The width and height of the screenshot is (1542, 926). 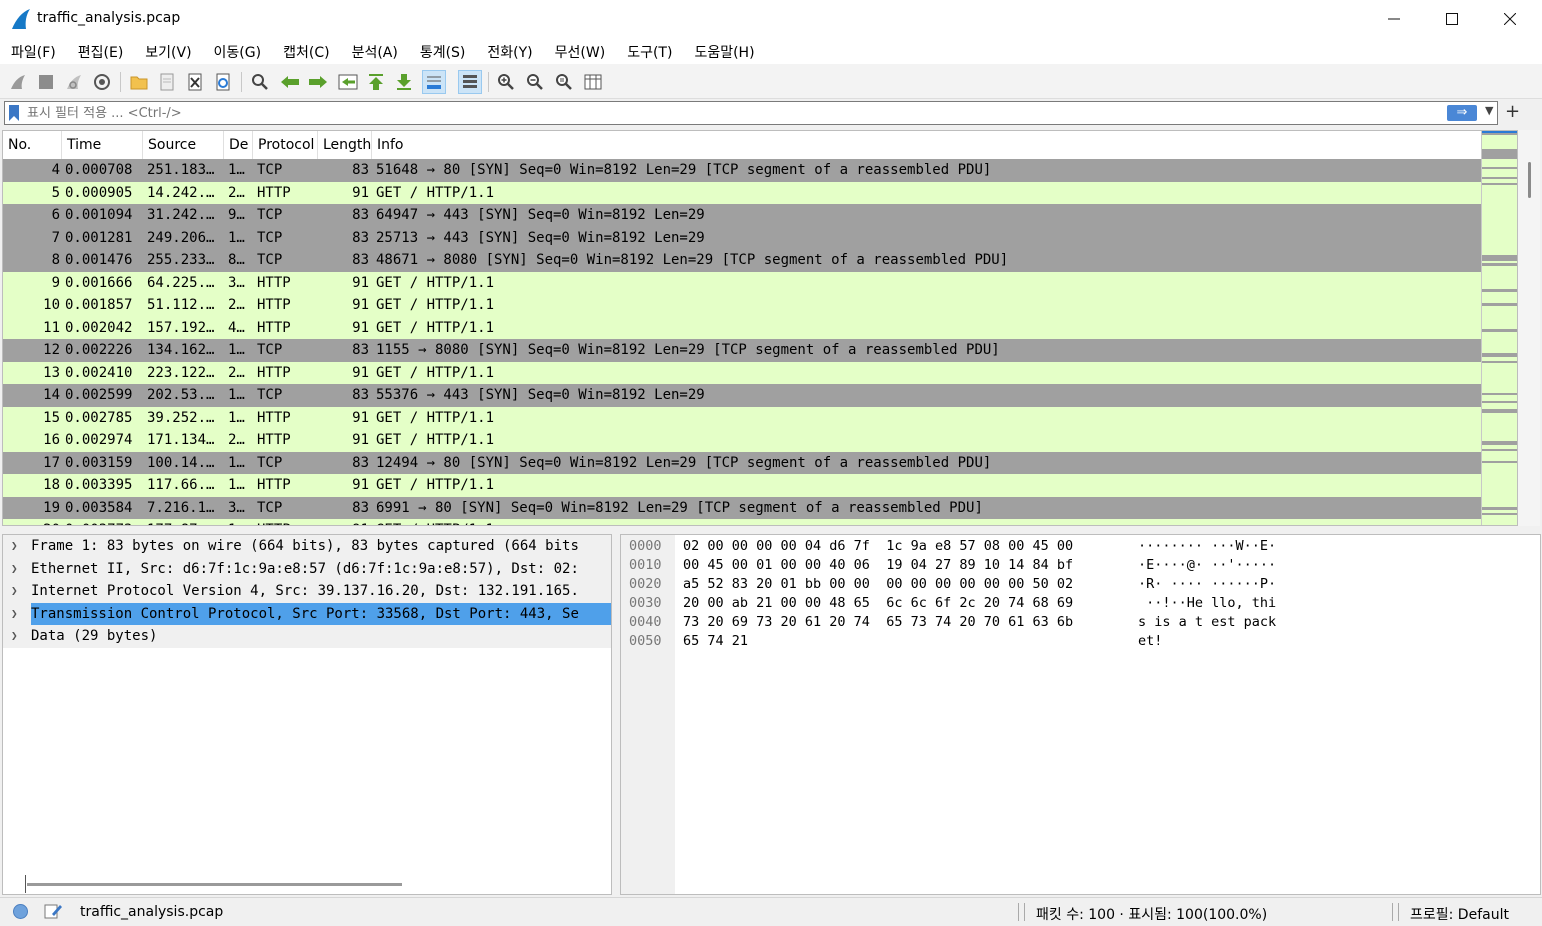 What do you see at coordinates (742, 192) in the screenshot?
I see `packet-row: 5 0.000905 14.242.… 2… HTTP 91 GET / HTTP/1.1` at bounding box center [742, 192].